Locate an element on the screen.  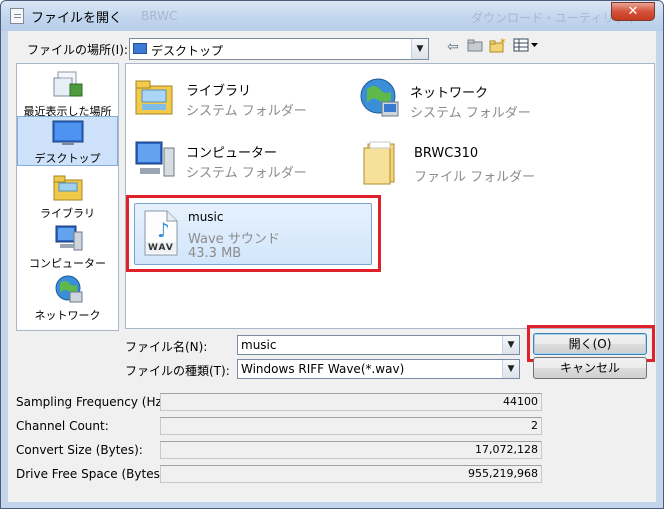
filename-input: music ▼ is located at coordinates (378, 345).